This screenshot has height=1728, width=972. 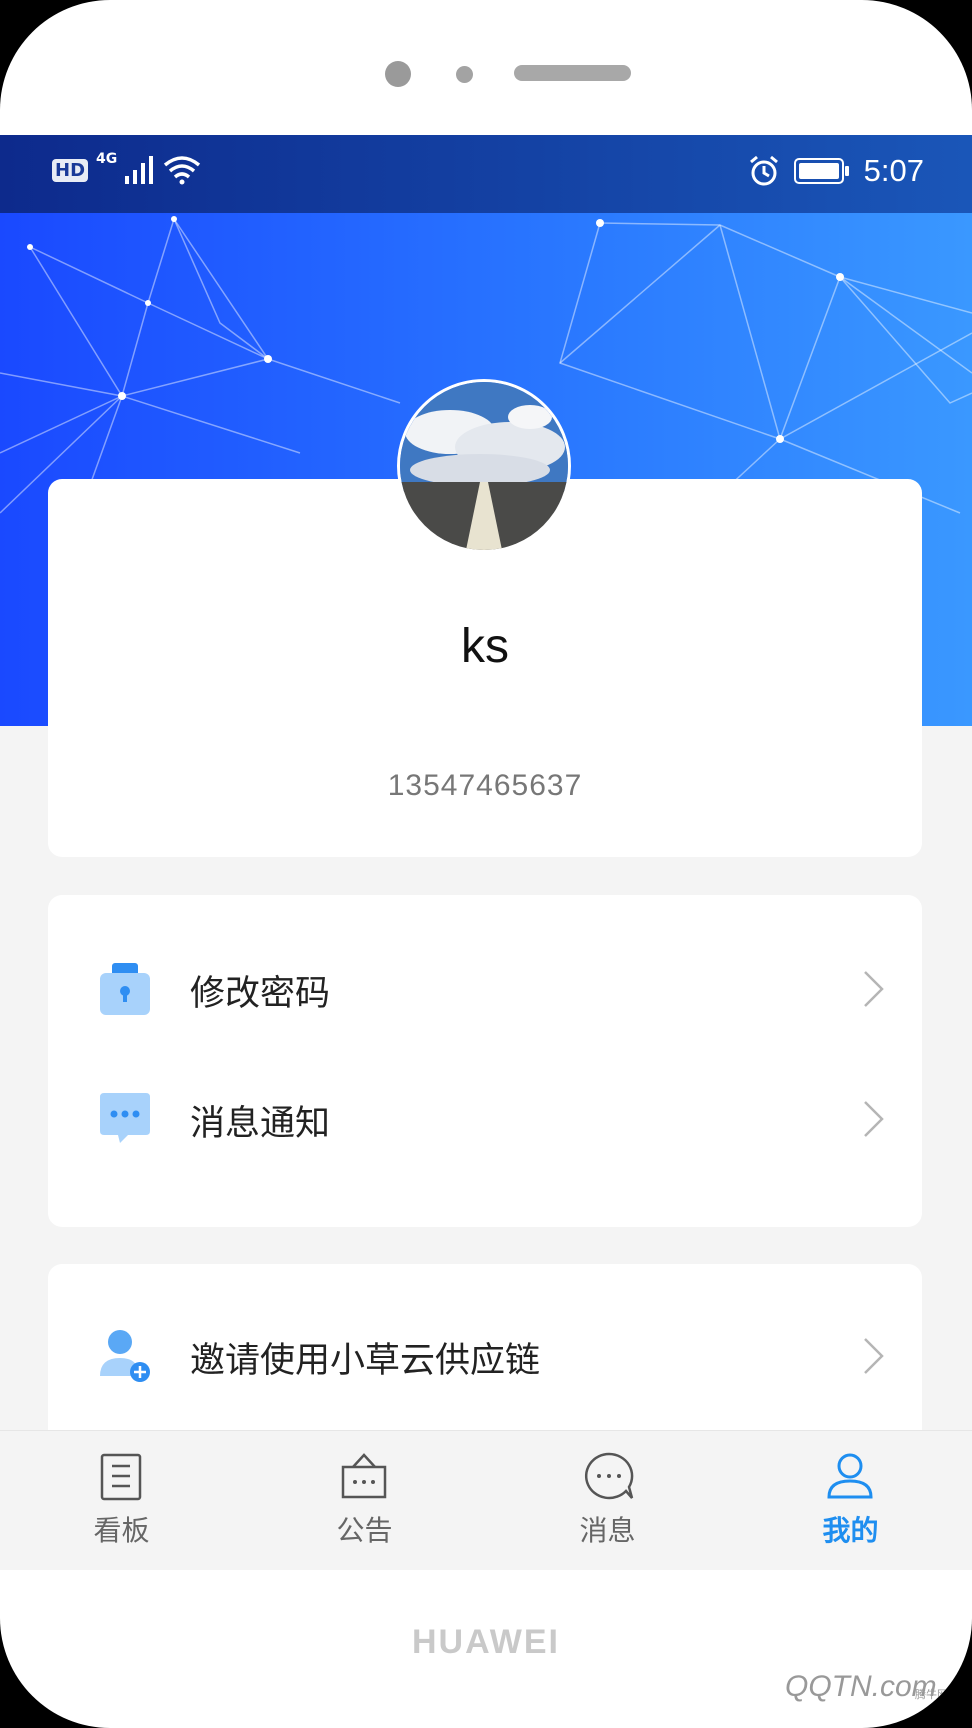 I want to click on menu-label: 邀请使用小草云供应链, so click(x=365, y=1361).